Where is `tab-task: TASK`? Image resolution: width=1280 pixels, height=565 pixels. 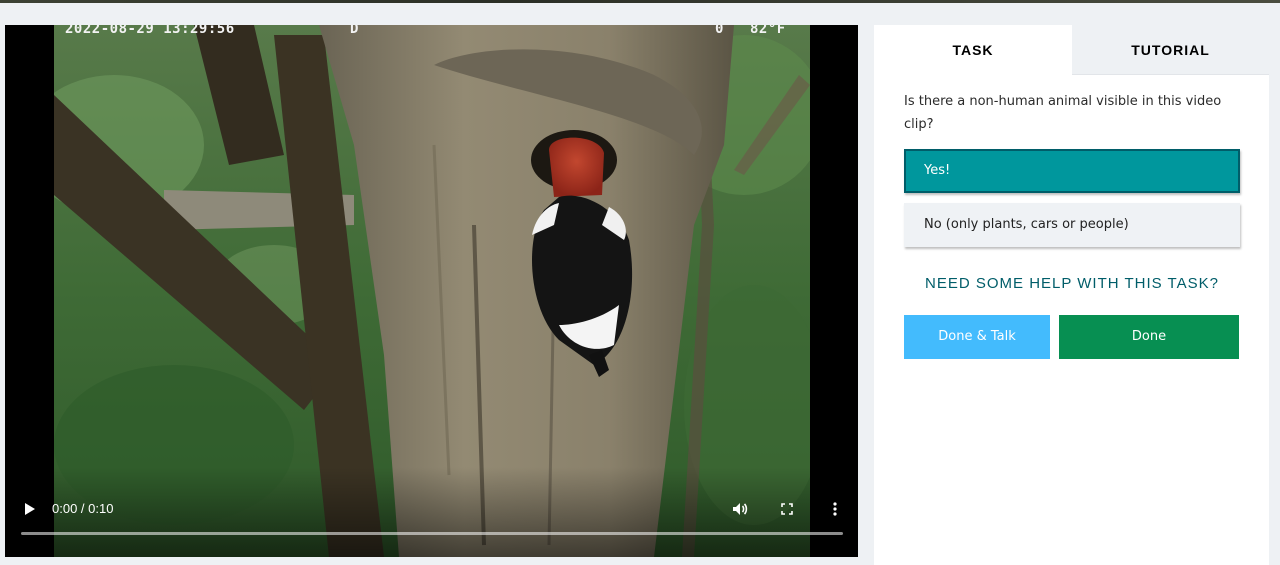
tab-task: TASK is located at coordinates (973, 50).